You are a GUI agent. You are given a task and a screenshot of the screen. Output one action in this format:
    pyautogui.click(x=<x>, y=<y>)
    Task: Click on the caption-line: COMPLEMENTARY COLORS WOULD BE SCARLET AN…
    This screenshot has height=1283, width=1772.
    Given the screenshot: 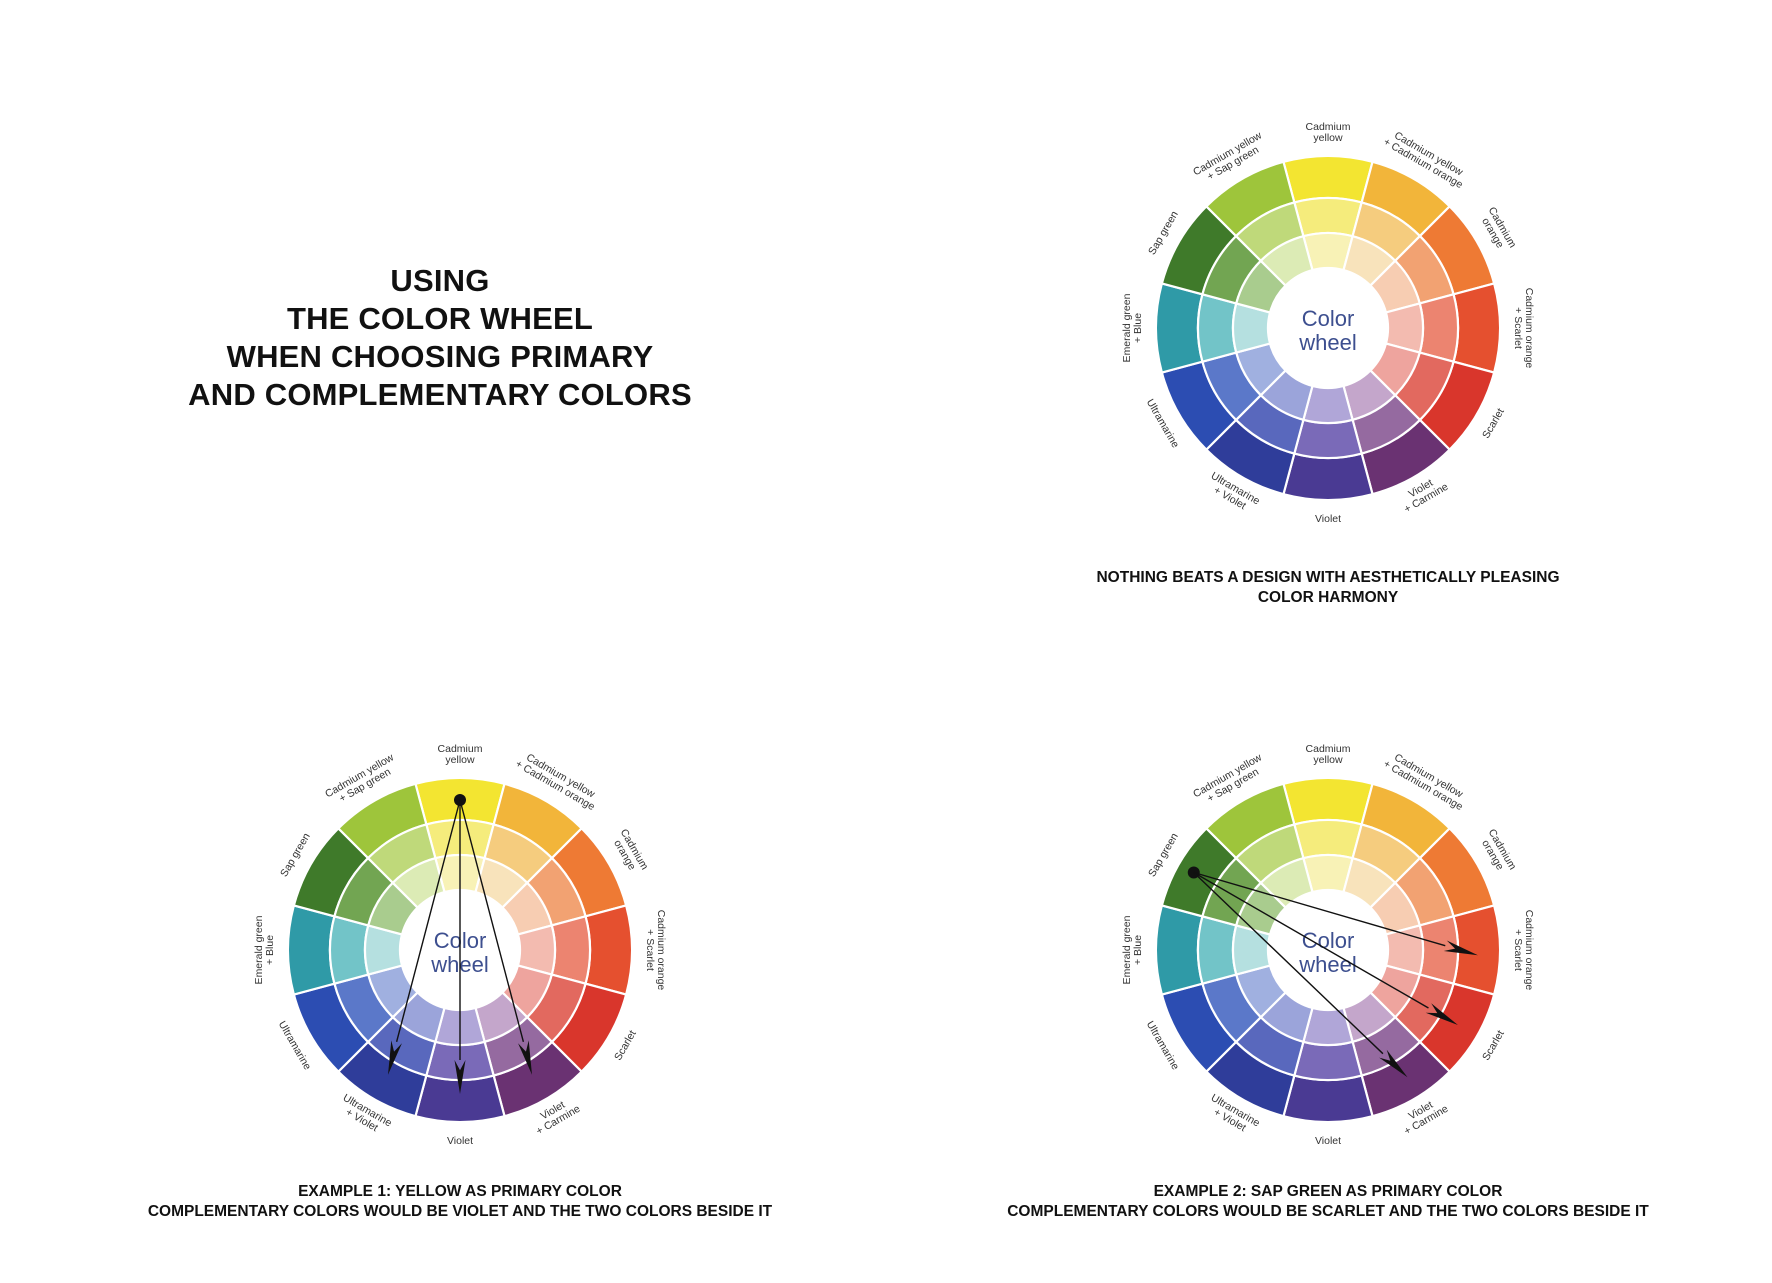 What is the action you would take?
    pyautogui.click(x=1328, y=1211)
    